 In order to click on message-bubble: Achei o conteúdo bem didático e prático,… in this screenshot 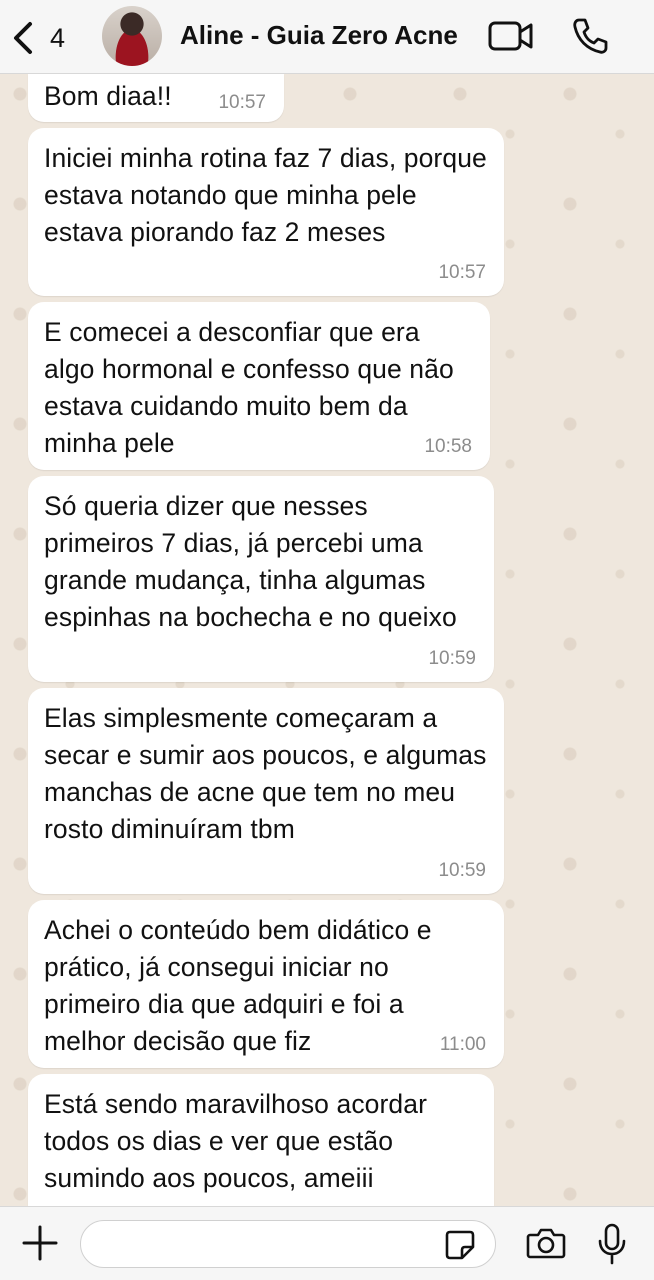, I will do `click(266, 984)`.